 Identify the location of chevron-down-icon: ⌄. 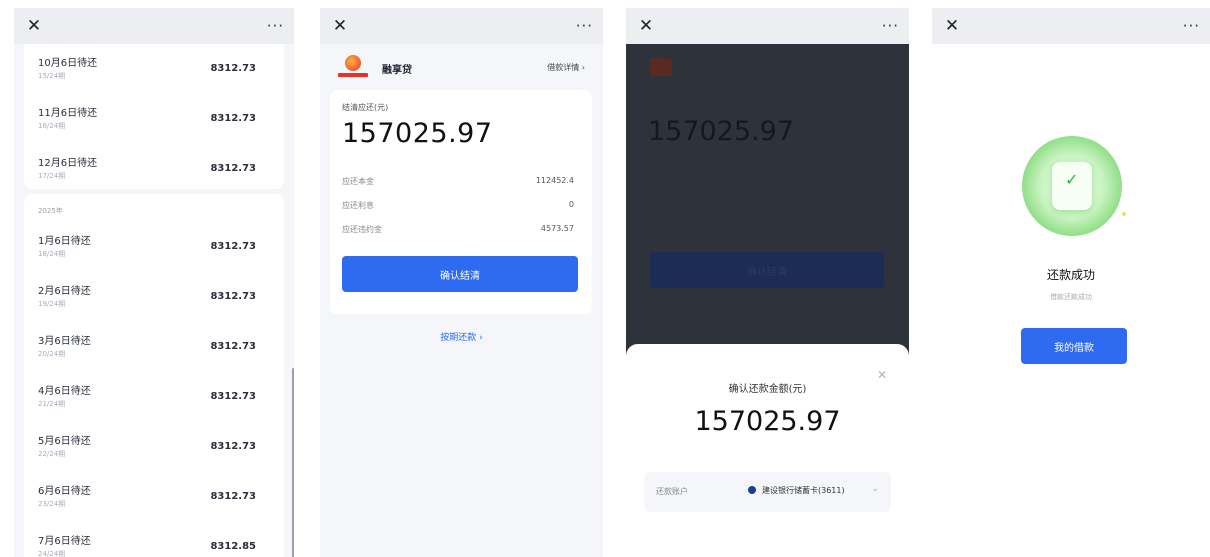
(875, 489).